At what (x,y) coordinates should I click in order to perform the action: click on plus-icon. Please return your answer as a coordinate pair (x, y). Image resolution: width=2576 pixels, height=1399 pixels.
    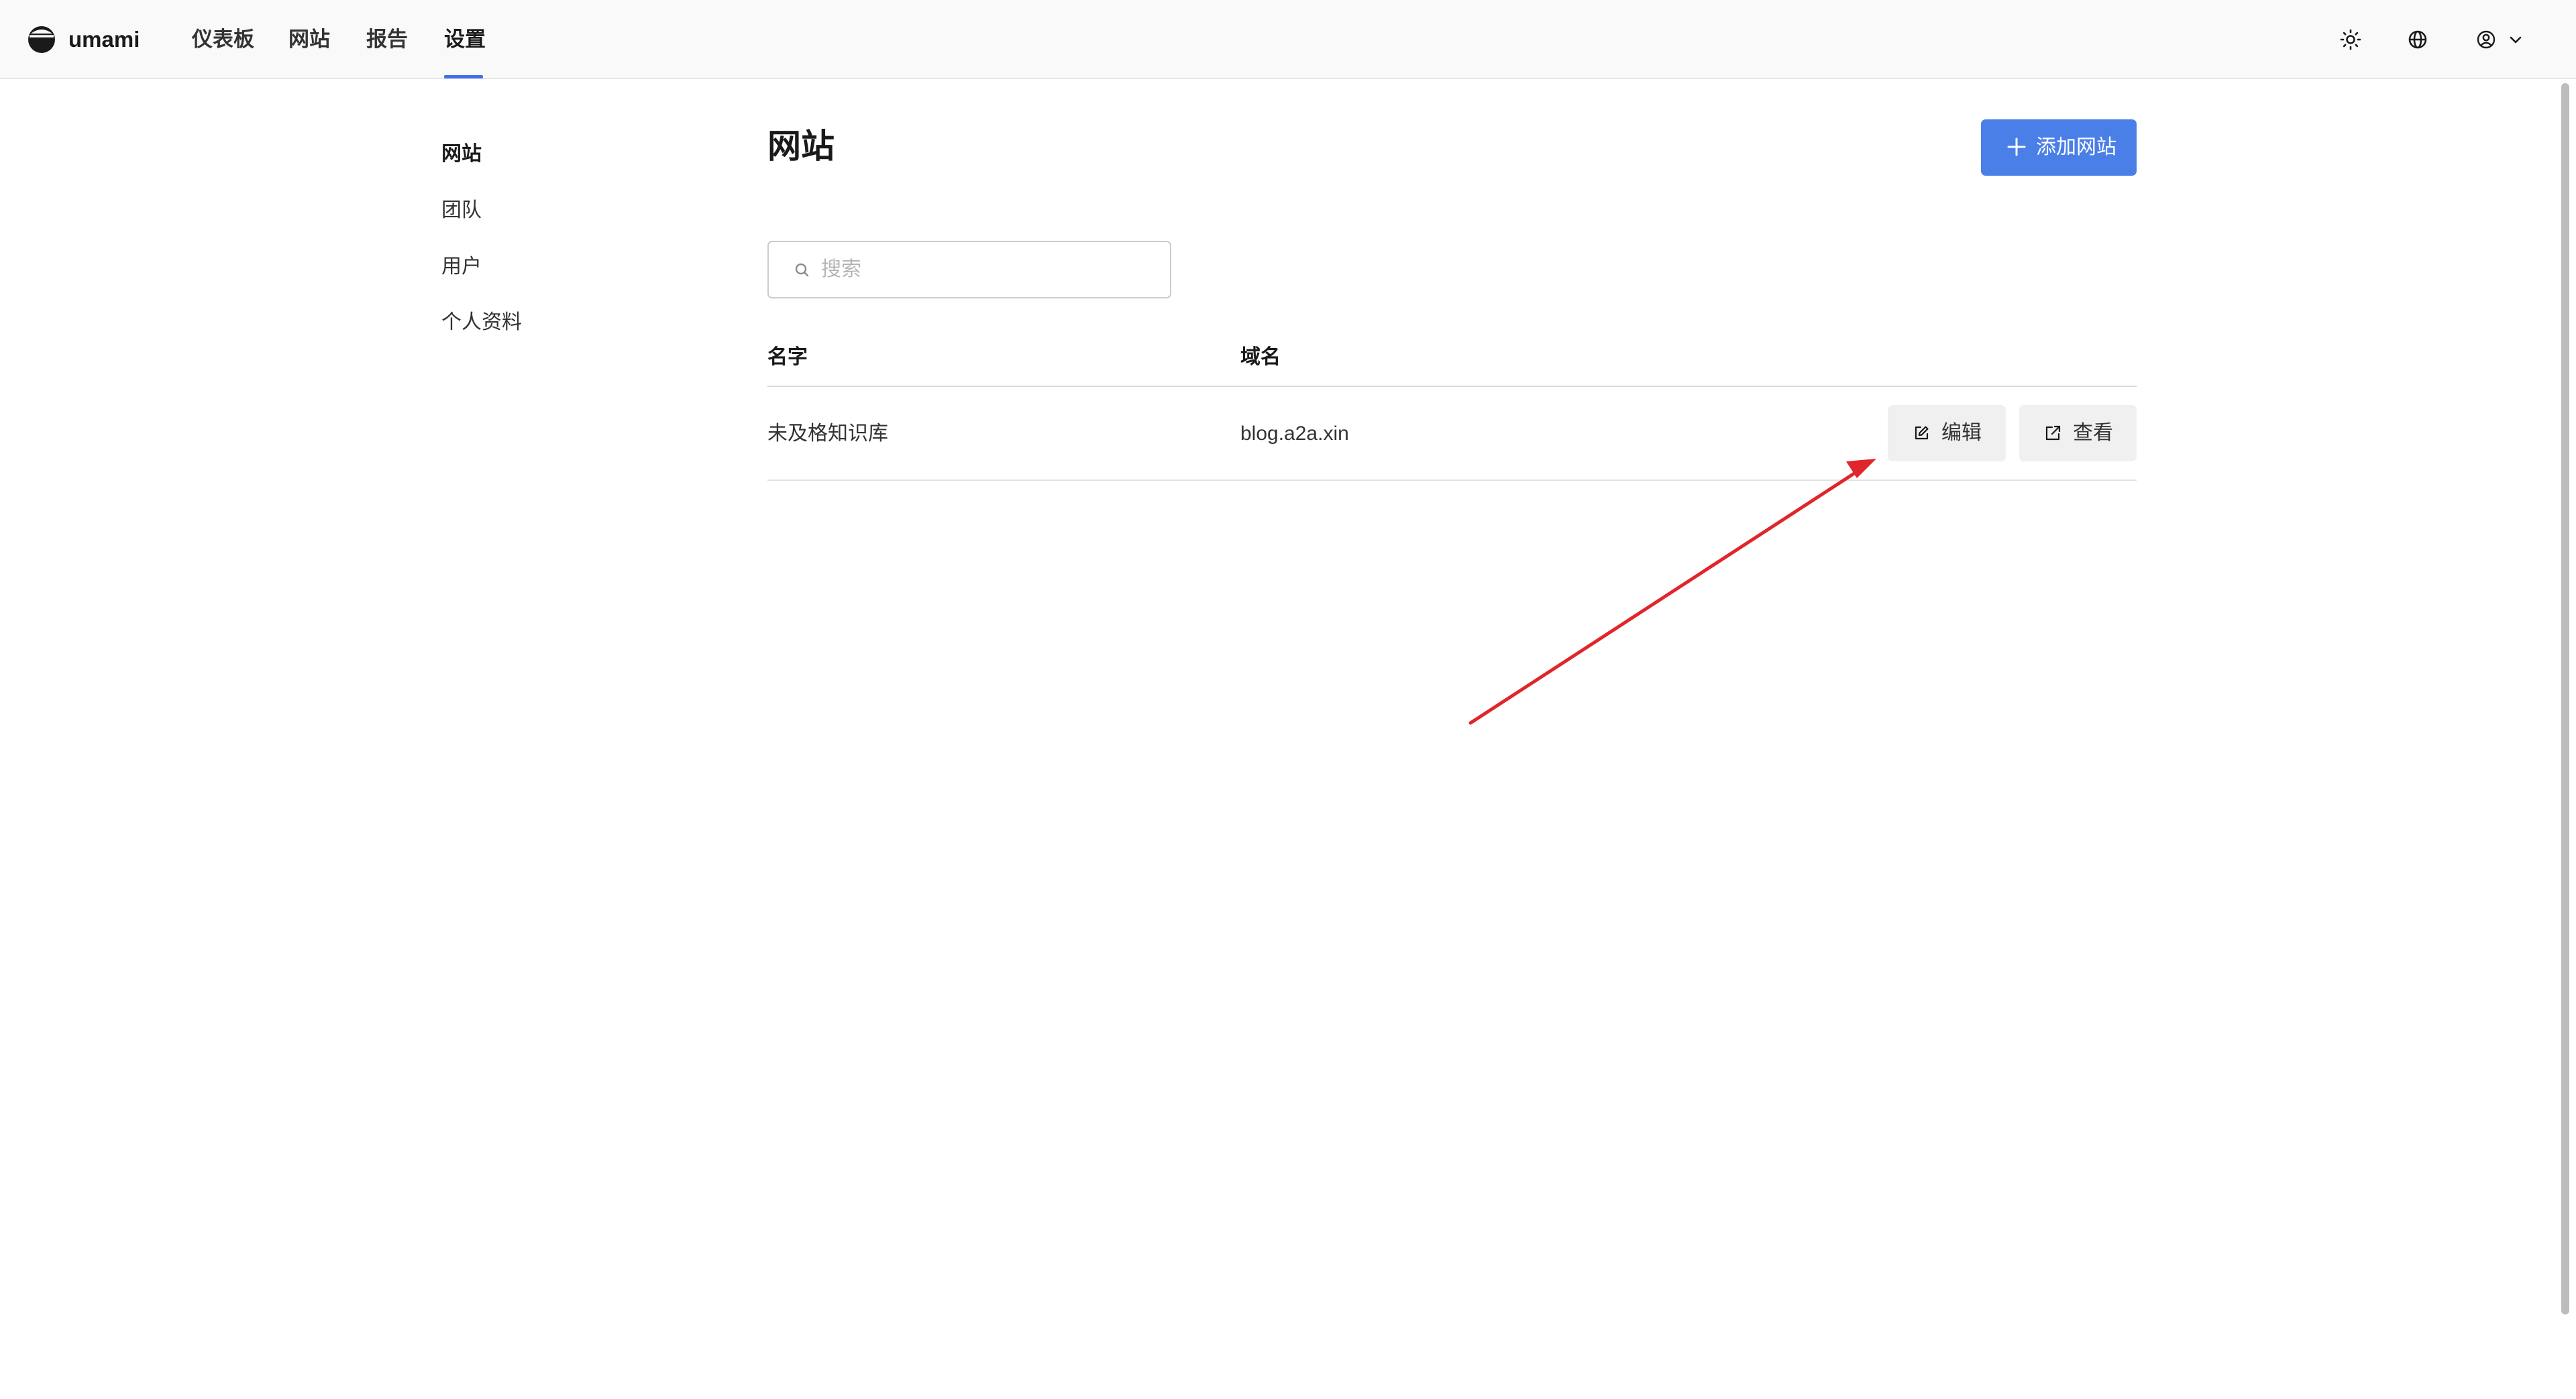
    Looking at the image, I should click on (2016, 146).